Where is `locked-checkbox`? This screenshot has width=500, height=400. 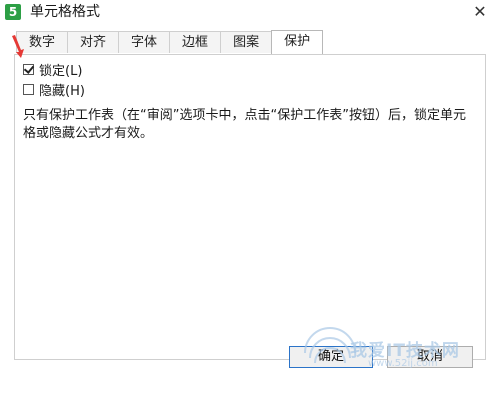 locked-checkbox is located at coordinates (28, 69).